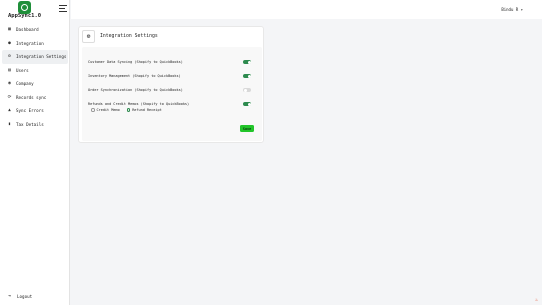 The image size is (542, 305). What do you see at coordinates (27, 30) in the screenshot?
I see `sidebar-item-label: Dashboard` at bounding box center [27, 30].